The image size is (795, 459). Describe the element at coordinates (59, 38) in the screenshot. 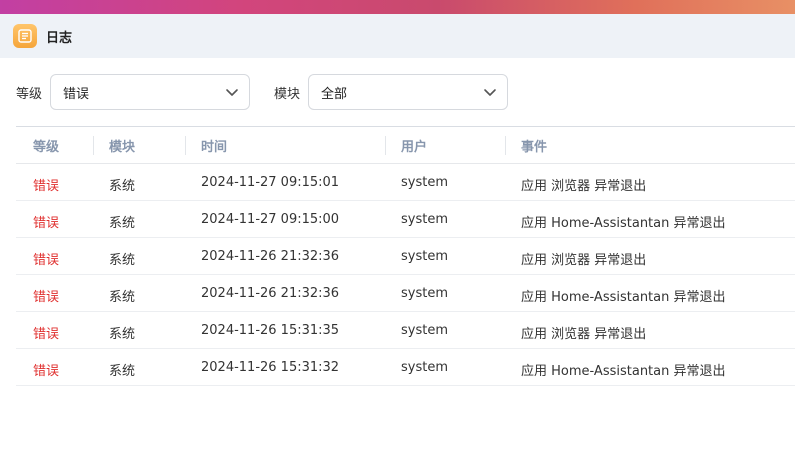

I see `window-title: 日志` at that location.